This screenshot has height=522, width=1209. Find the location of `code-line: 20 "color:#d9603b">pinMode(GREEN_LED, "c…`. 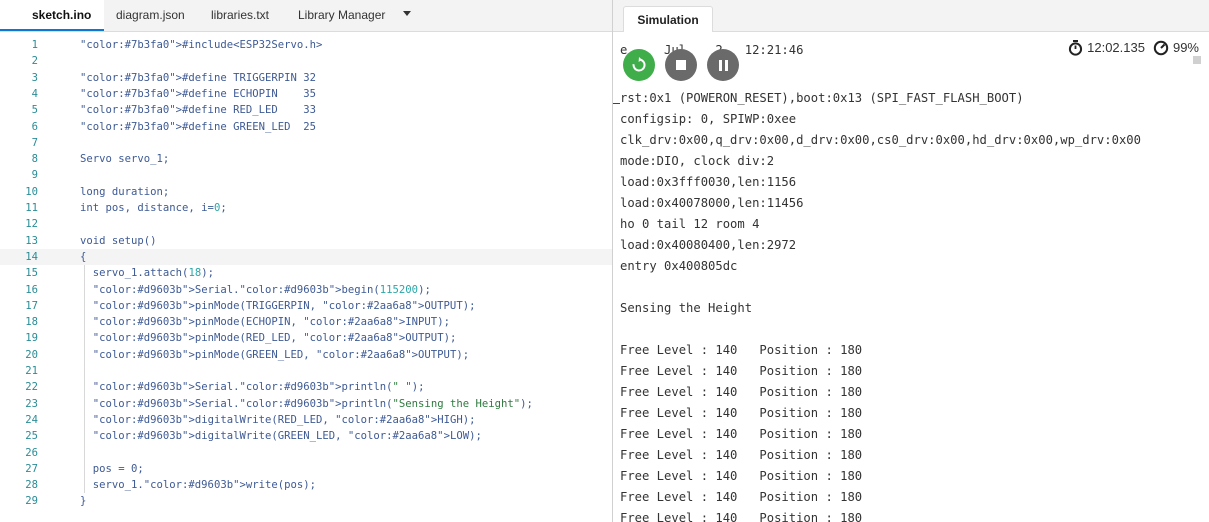

code-line: 20 "color:#d9603b">pinMode(GREEN_LED, "c… is located at coordinates (306, 355).